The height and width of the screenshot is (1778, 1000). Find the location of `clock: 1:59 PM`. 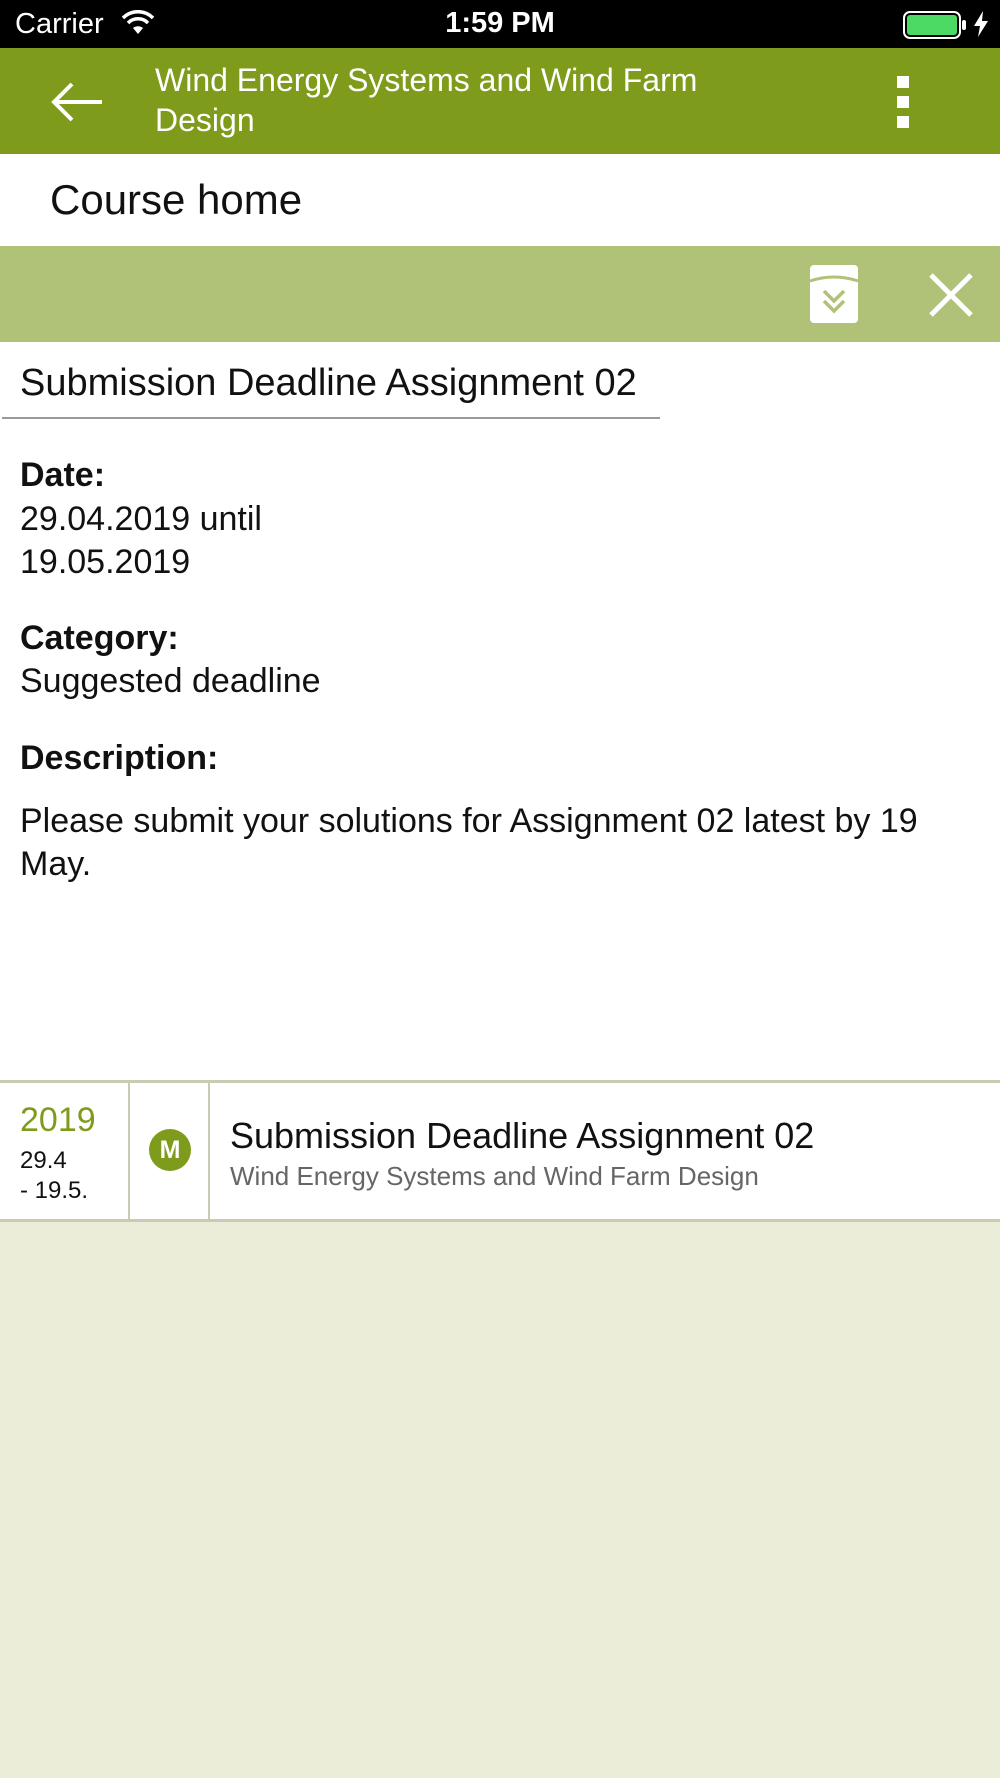

clock: 1:59 PM is located at coordinates (500, 23).